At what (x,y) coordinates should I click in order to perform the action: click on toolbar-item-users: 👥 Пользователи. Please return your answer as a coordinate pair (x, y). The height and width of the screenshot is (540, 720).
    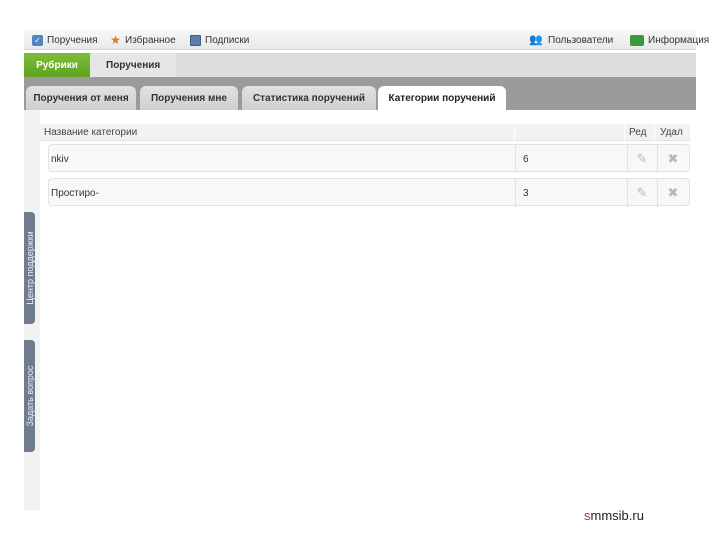
    Looking at the image, I should click on (570, 40).